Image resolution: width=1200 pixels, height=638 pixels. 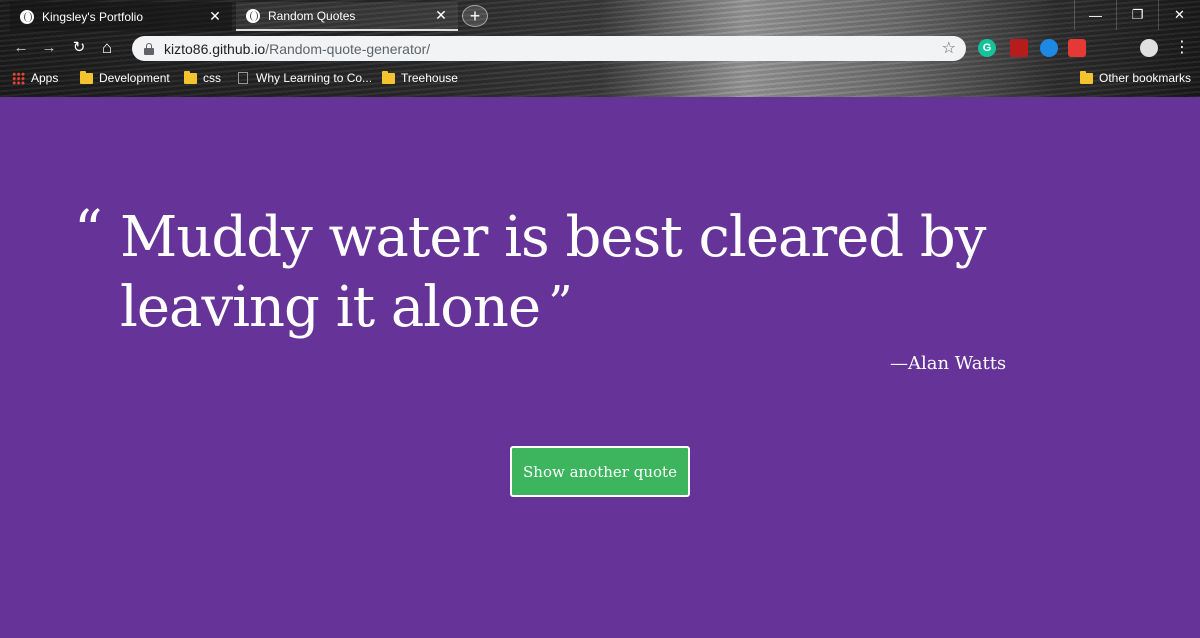 I want to click on url-path: /Random-quote-generator/, so click(x=348, y=48).